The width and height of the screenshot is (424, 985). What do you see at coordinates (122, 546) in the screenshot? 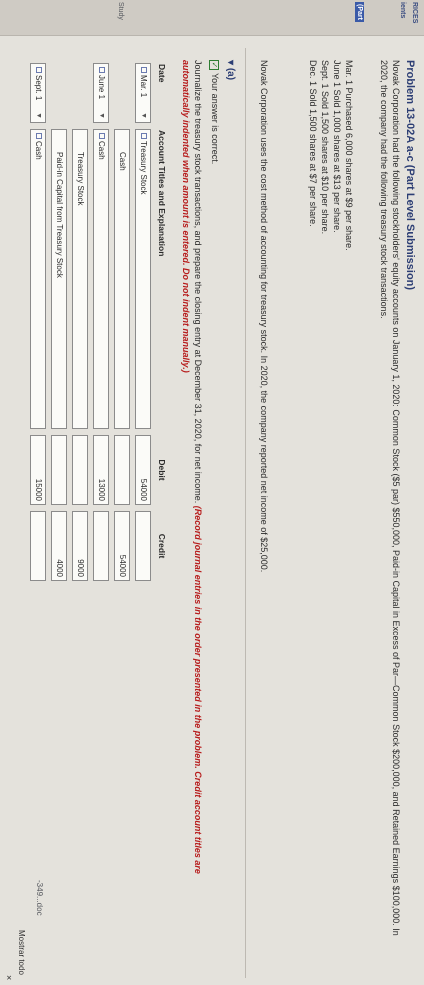
I see `credit-input: 54000` at bounding box center [122, 546].